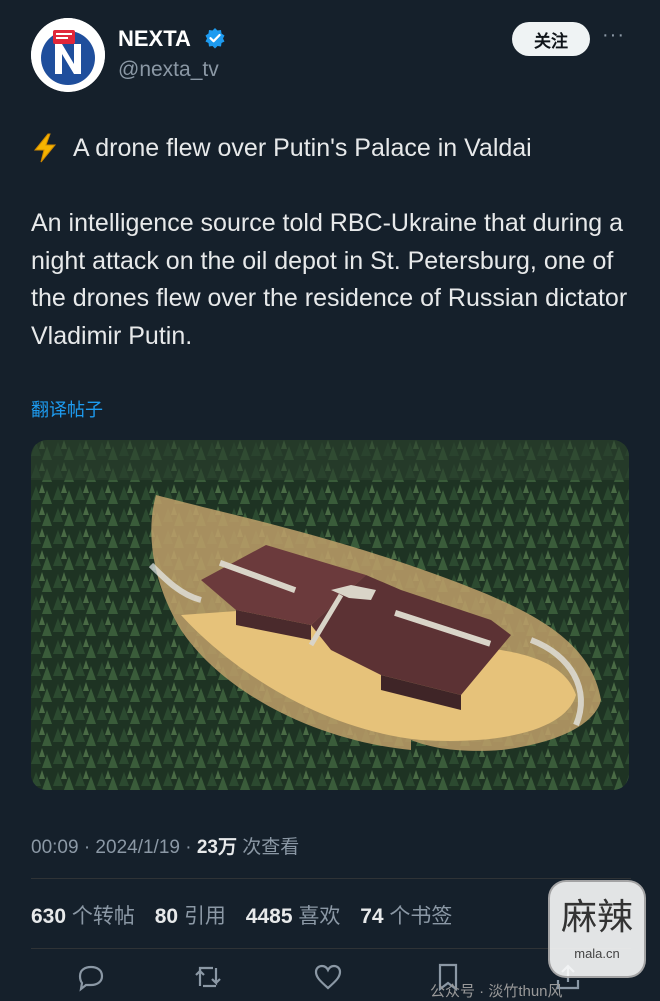 This screenshot has height=1001, width=660. I want to click on engagement-stats: 630 个转帖 80 引用 4485 喜欢 74 个书签, so click(248, 915).